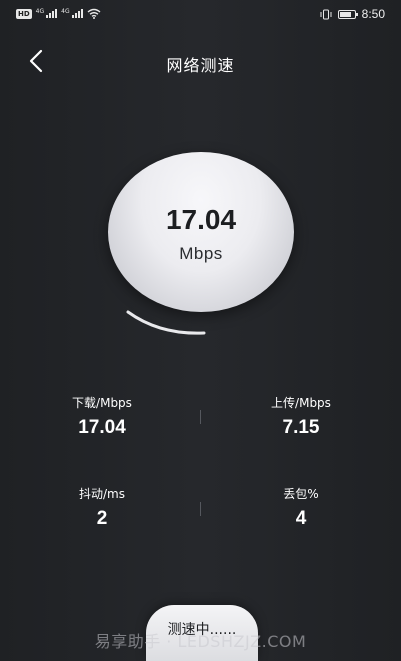  What do you see at coordinates (94, 13) in the screenshot?
I see `wifi-icon` at bounding box center [94, 13].